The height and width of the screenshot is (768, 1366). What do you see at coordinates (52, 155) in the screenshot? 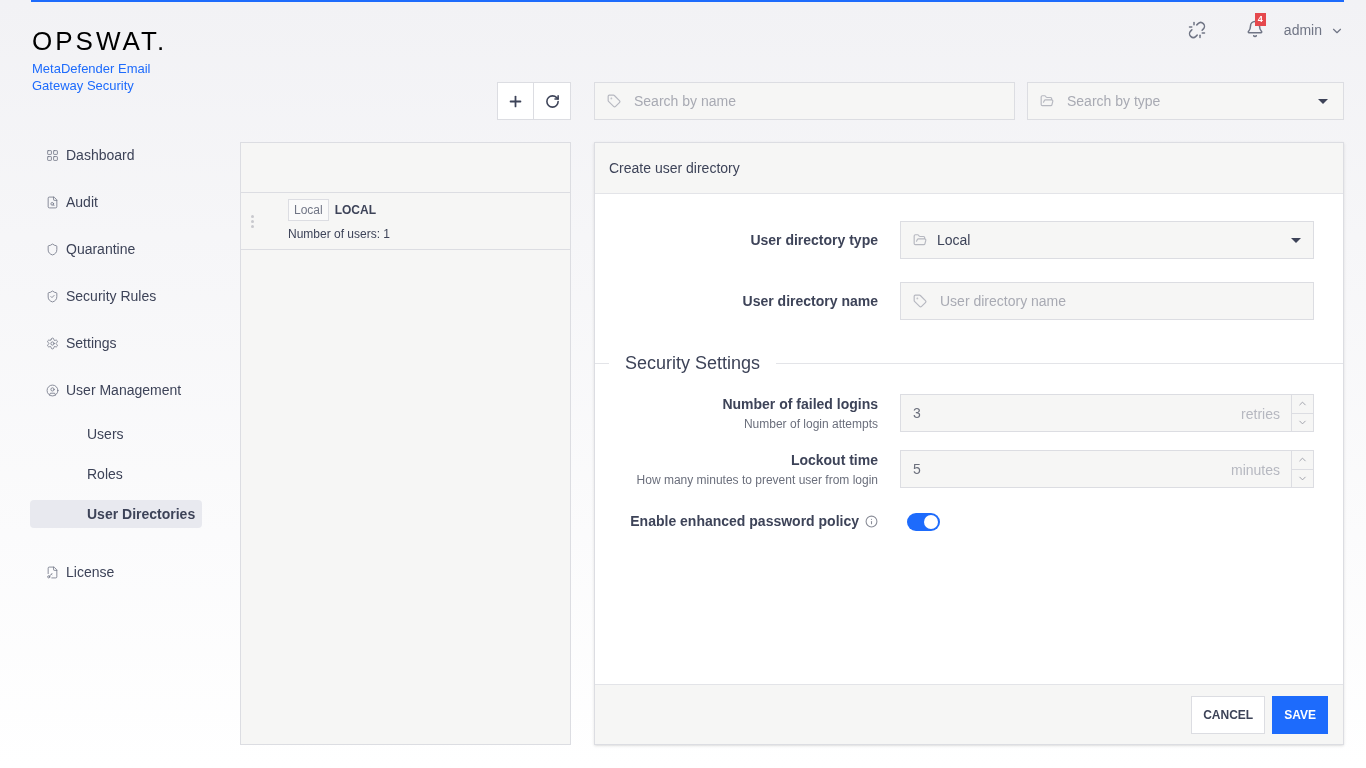
I see `grid-icon` at bounding box center [52, 155].